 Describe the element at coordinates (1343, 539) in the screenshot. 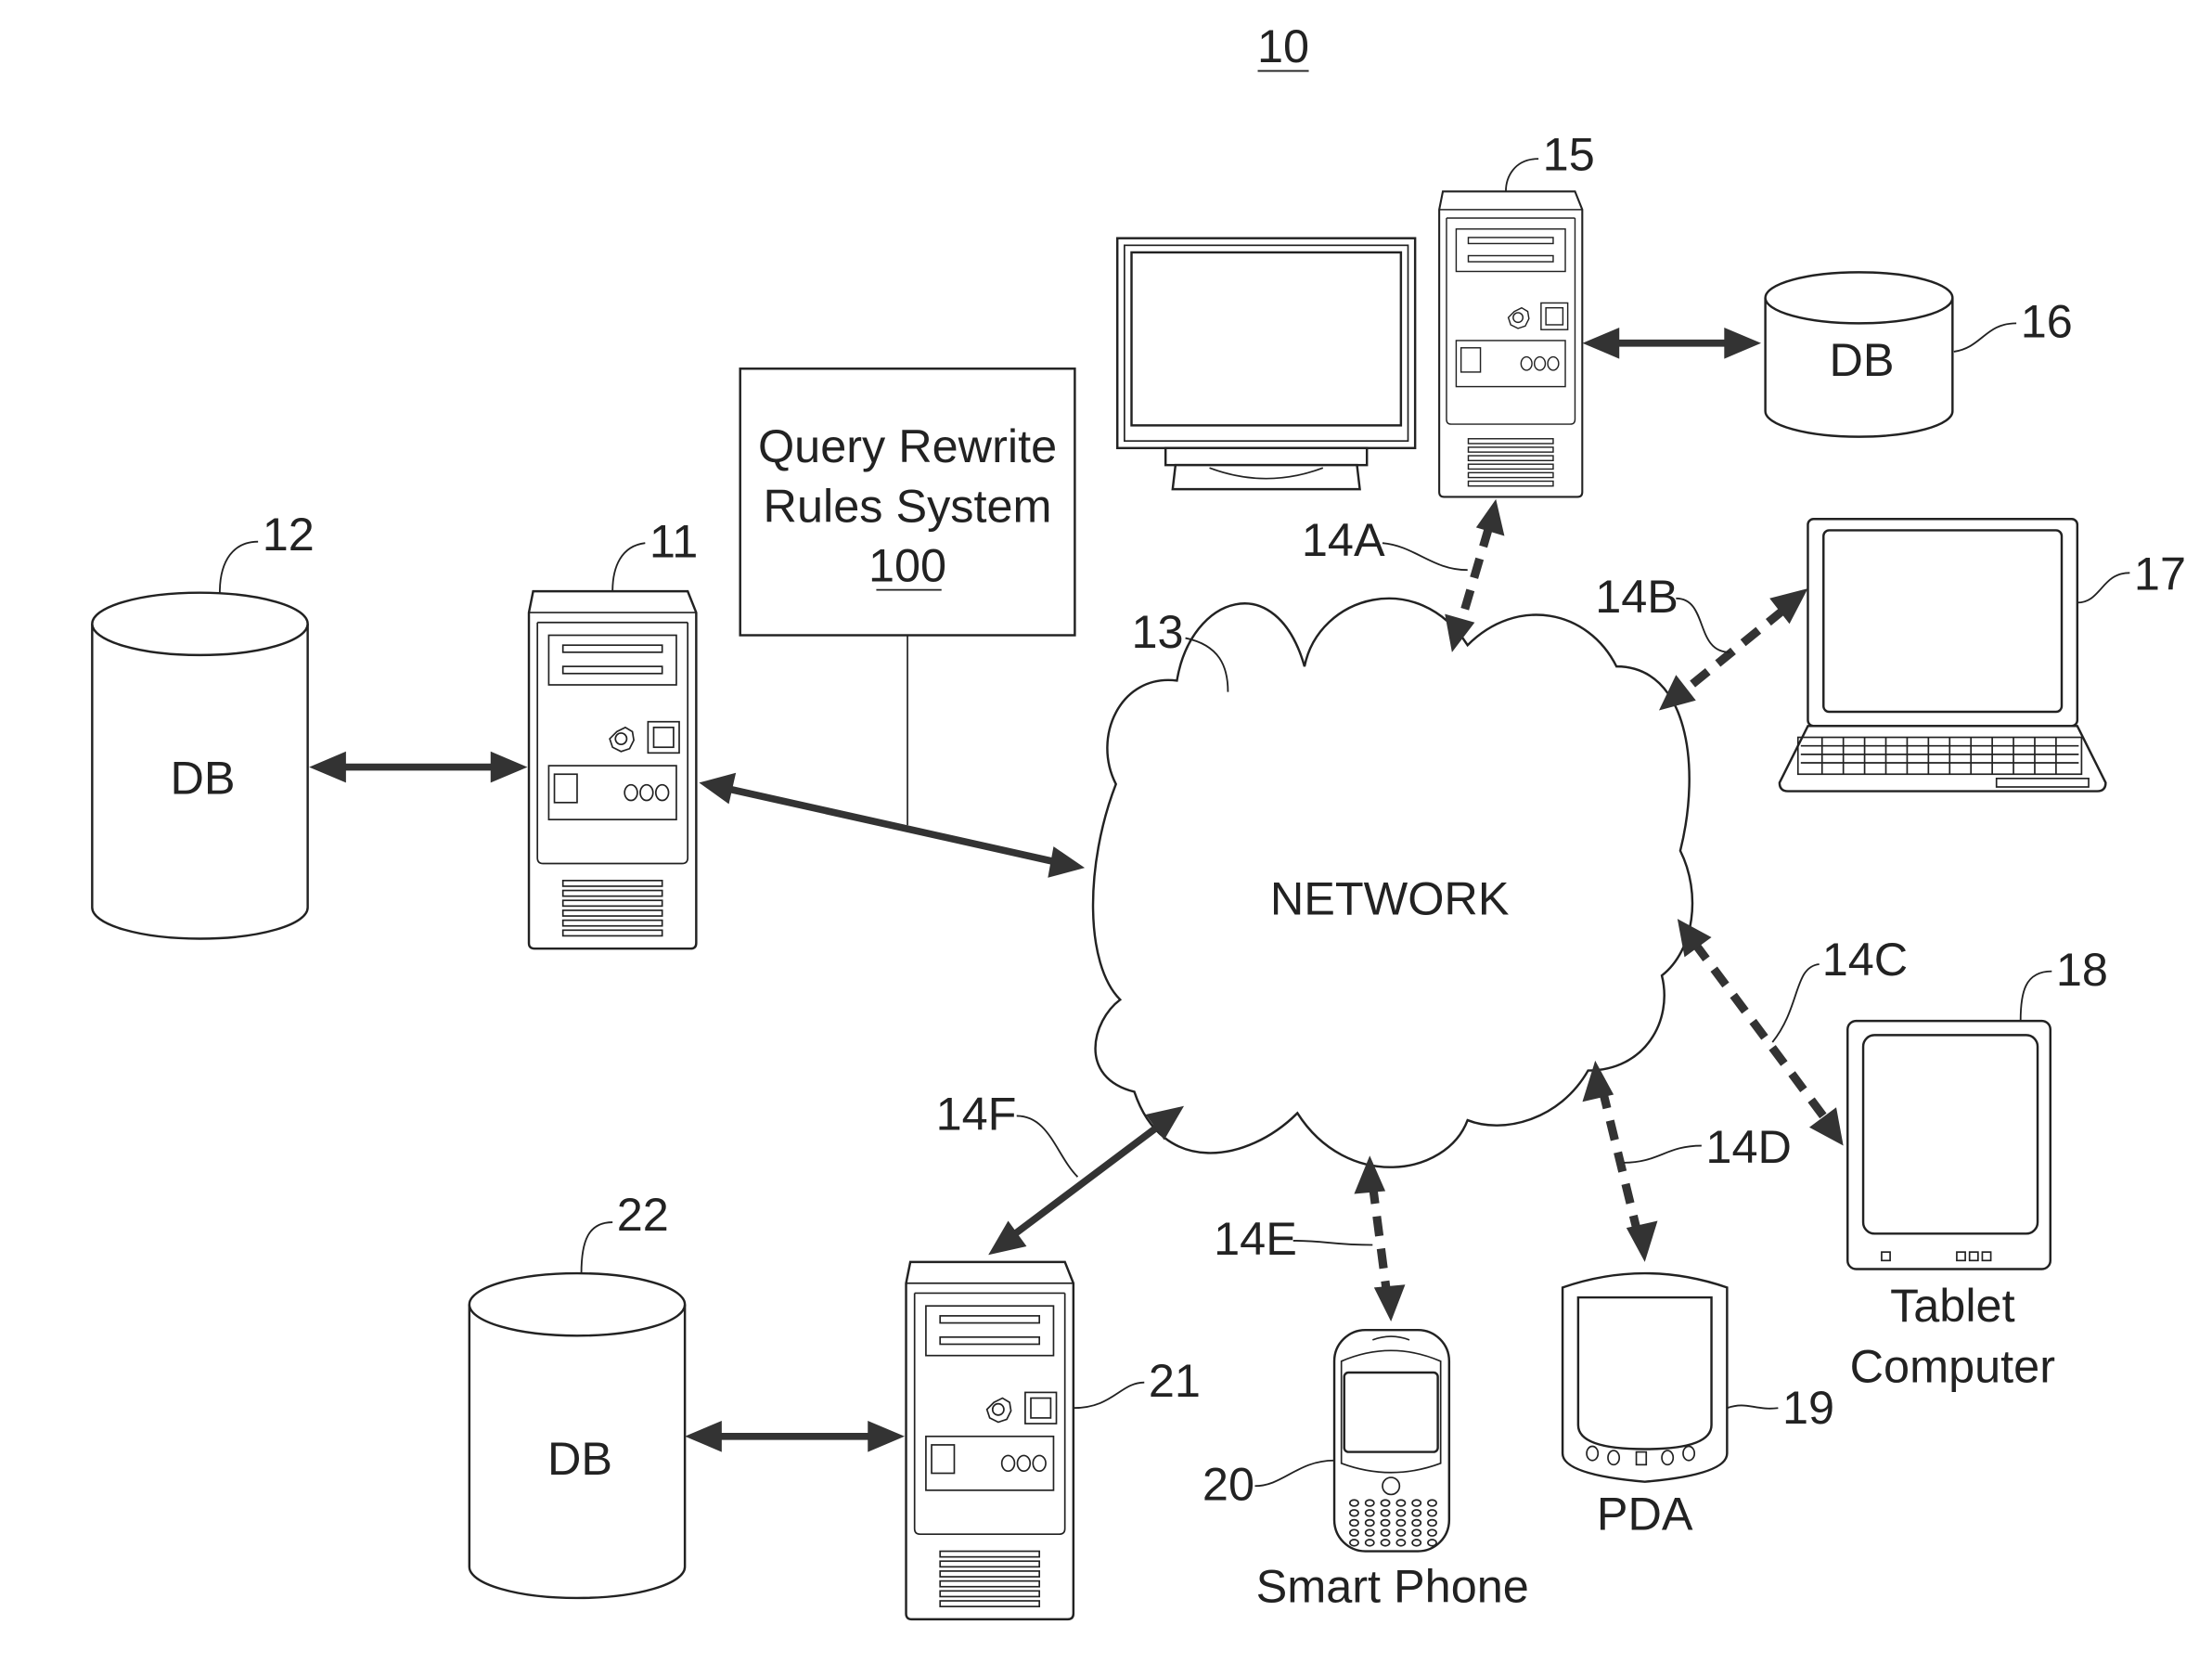

I see `link14a-ref: 14A` at that location.